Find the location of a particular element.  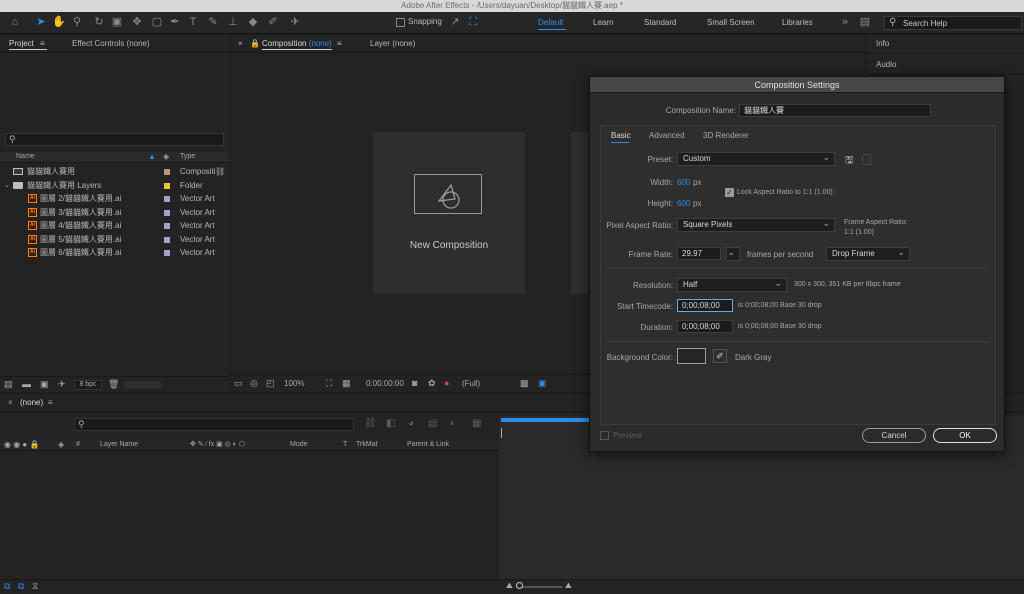

puppet-tool-icon: ✈ is located at coordinates (295, 22).